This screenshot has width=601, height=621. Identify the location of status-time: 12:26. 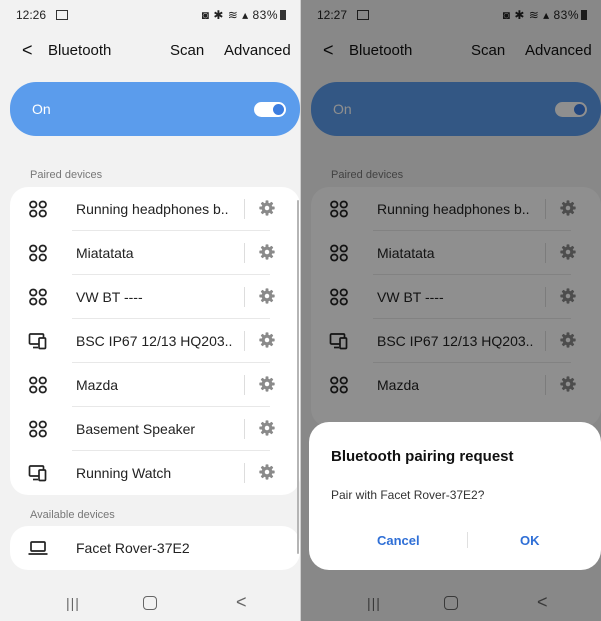
(31, 15).